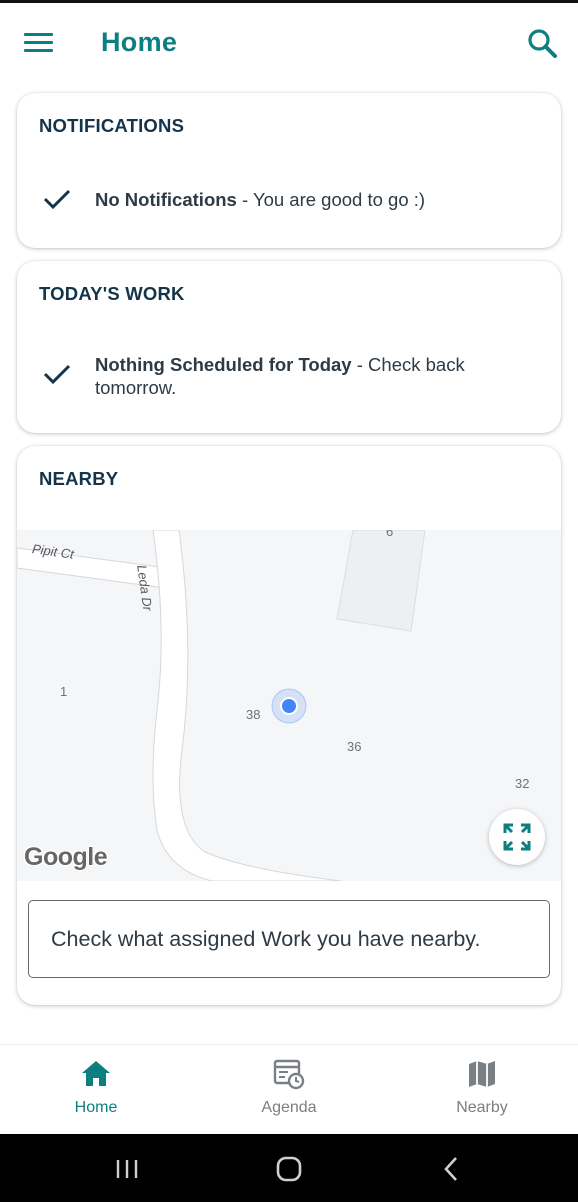 Image resolution: width=578 pixels, height=1202 pixels. What do you see at coordinates (543, 44) in the screenshot?
I see `search-icon` at bounding box center [543, 44].